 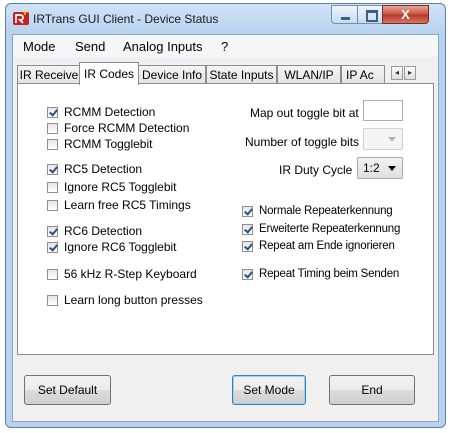 I want to click on title-bar: IRTrans GUI Client - Device Status X, so click(x=225, y=19).